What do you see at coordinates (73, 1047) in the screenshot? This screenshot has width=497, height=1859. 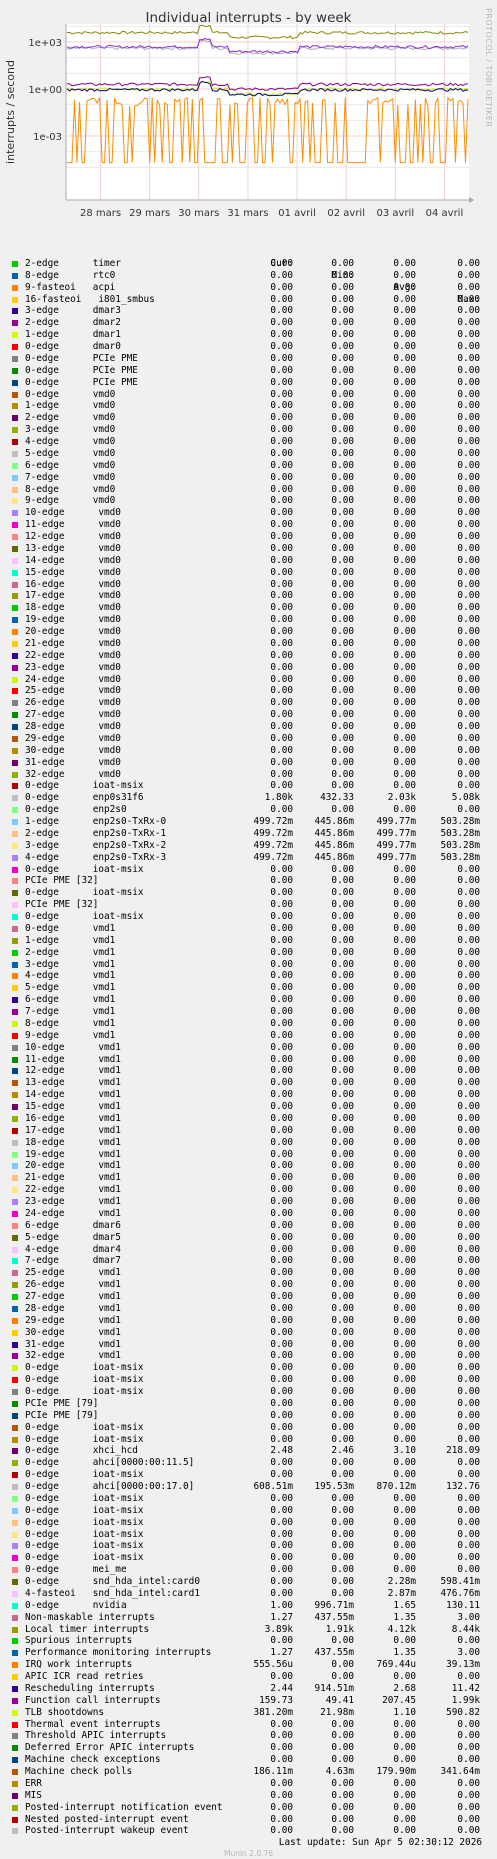 I see `series-label: 10-edge vmd1` at bounding box center [73, 1047].